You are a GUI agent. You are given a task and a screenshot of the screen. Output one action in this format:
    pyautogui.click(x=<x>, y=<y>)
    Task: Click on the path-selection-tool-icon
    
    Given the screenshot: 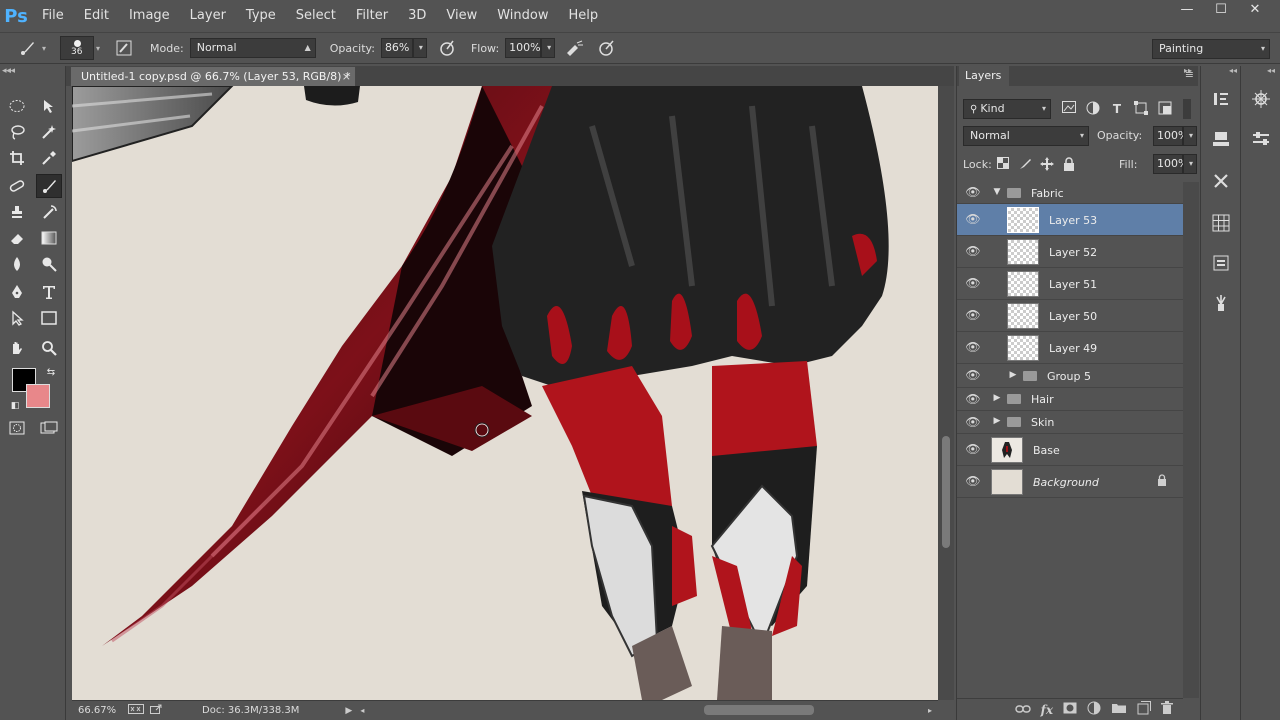 What is the action you would take?
    pyautogui.click(x=17, y=318)
    